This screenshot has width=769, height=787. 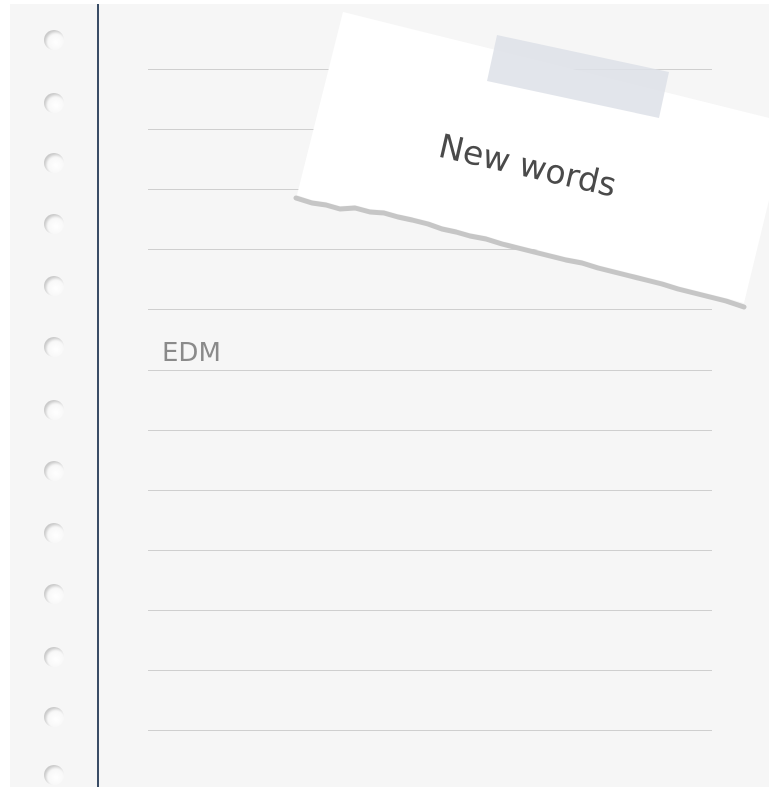 I want to click on binder-holes, so click(x=50, y=395).